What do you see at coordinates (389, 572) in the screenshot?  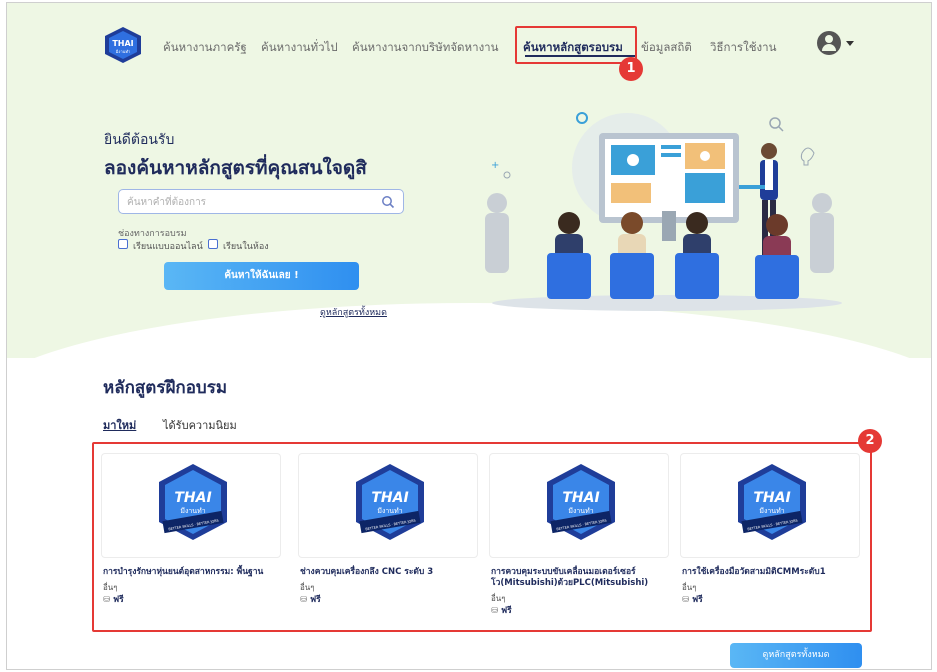 I see `course-title: ช่างควบคุมเครื่องกลึง CNC ระดับ 3` at bounding box center [389, 572].